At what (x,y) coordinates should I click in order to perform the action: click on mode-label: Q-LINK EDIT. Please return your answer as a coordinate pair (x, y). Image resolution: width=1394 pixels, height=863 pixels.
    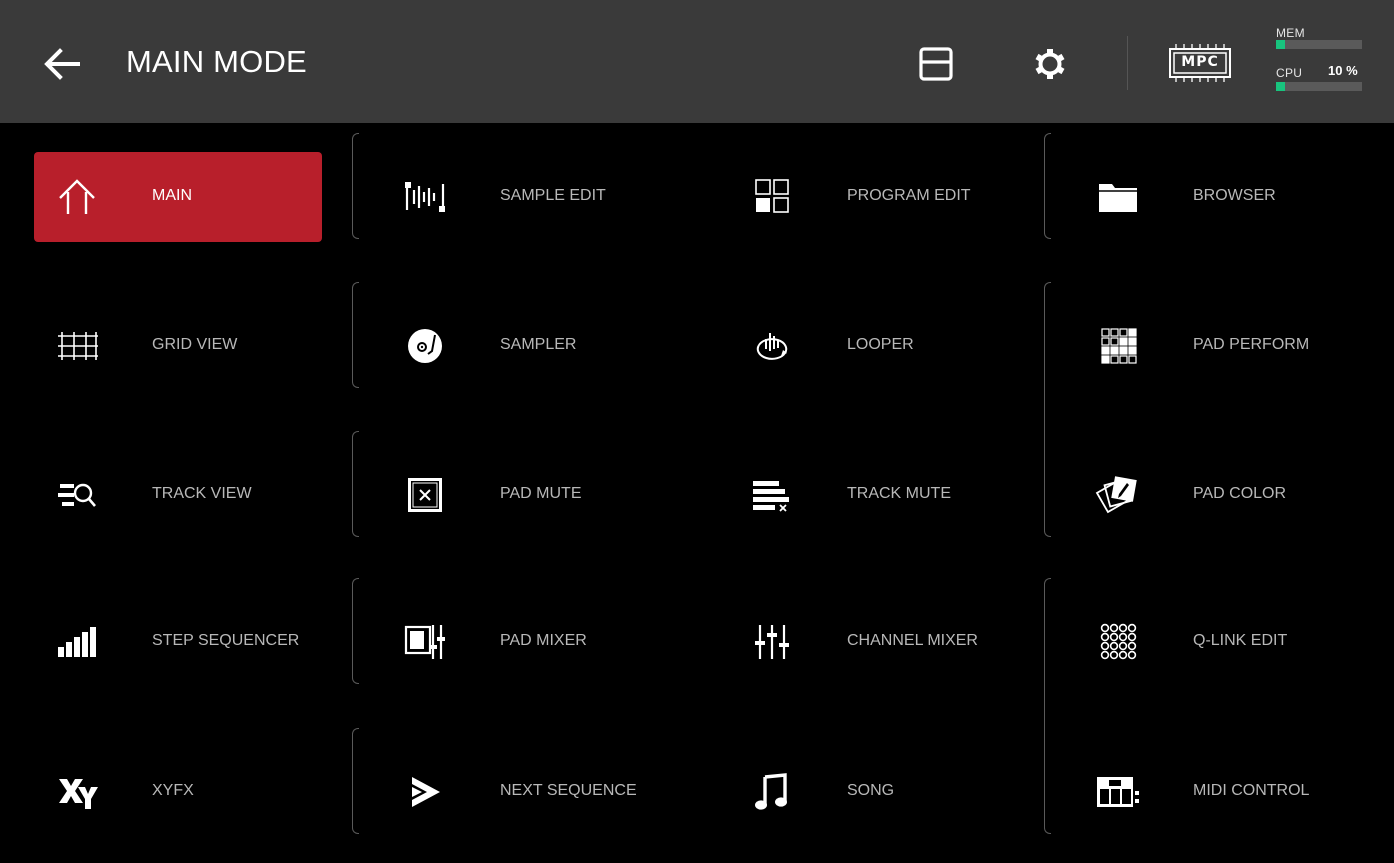
    Looking at the image, I should click on (1240, 640).